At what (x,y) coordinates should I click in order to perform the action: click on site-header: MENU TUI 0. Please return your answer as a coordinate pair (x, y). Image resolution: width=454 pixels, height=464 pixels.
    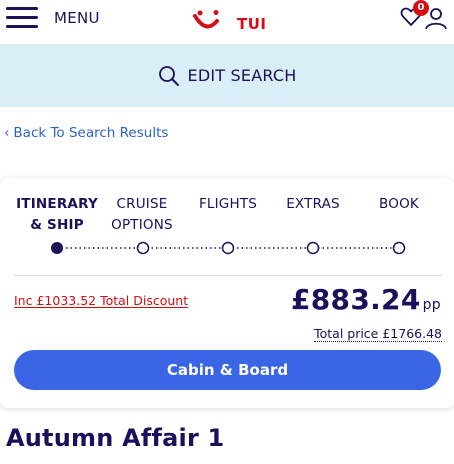
    Looking at the image, I should click on (227, 22).